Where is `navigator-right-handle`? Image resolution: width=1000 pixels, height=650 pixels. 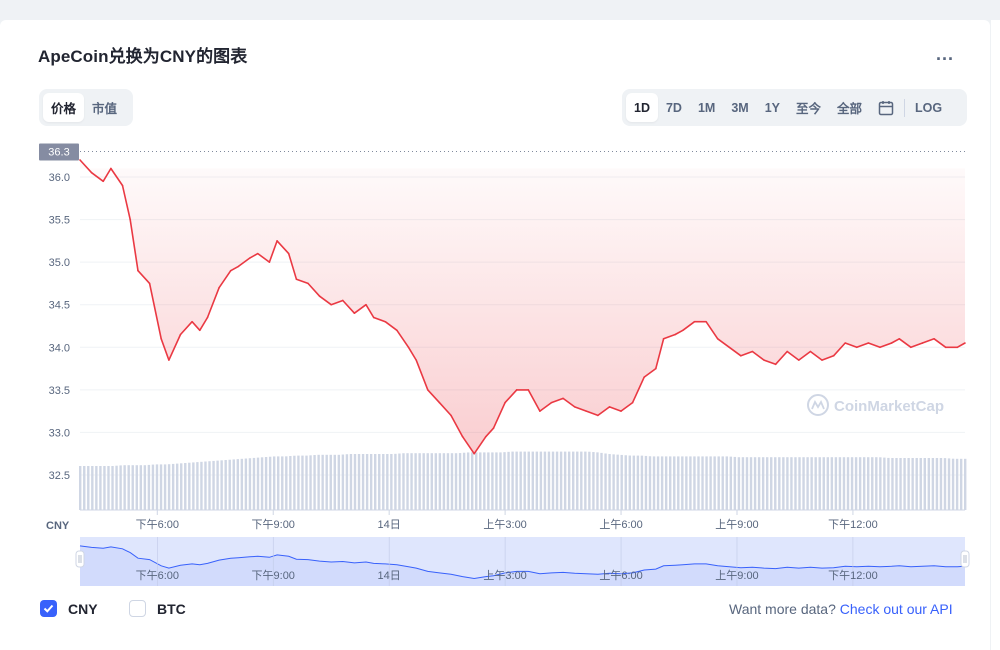
navigator-right-handle is located at coordinates (965, 559).